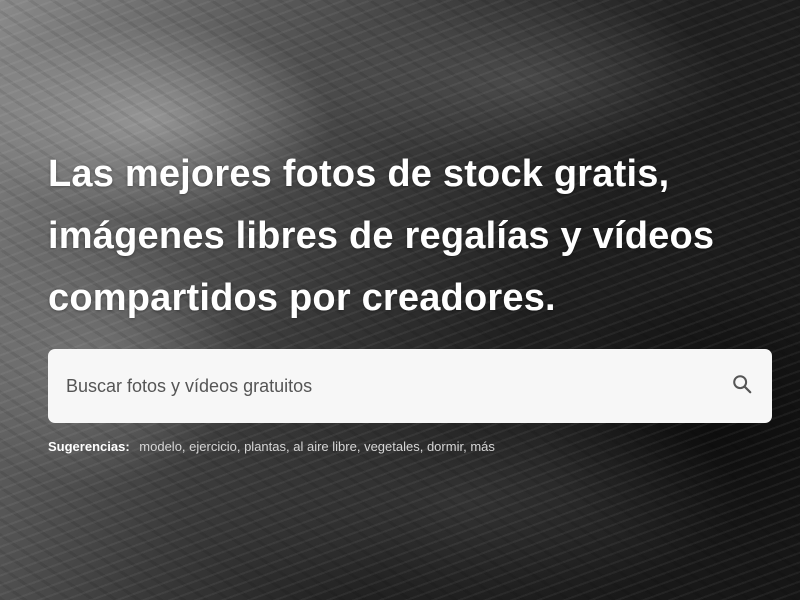 This screenshot has width=800, height=600. I want to click on search-icon, so click(742, 386).